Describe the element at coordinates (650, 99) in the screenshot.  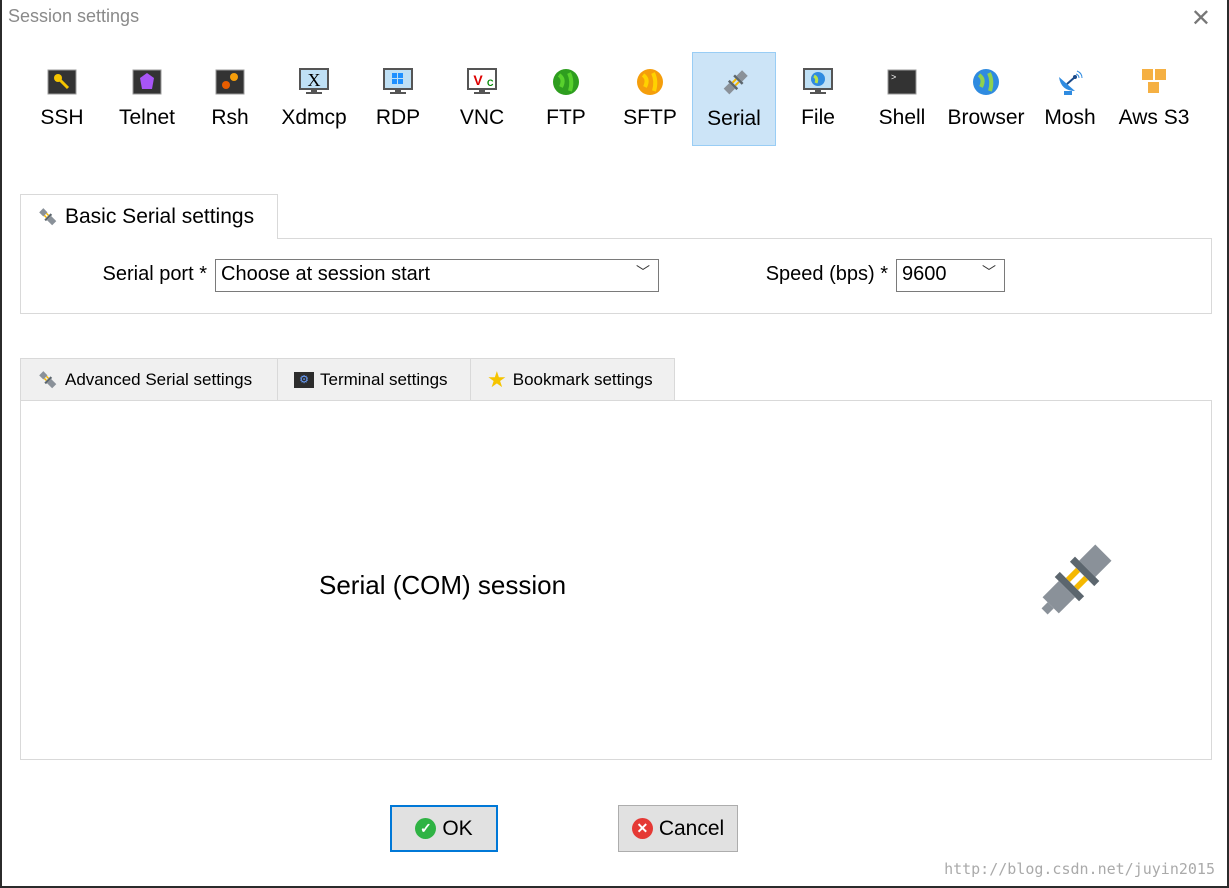
I see `session-type-sftp: SFTP` at that location.